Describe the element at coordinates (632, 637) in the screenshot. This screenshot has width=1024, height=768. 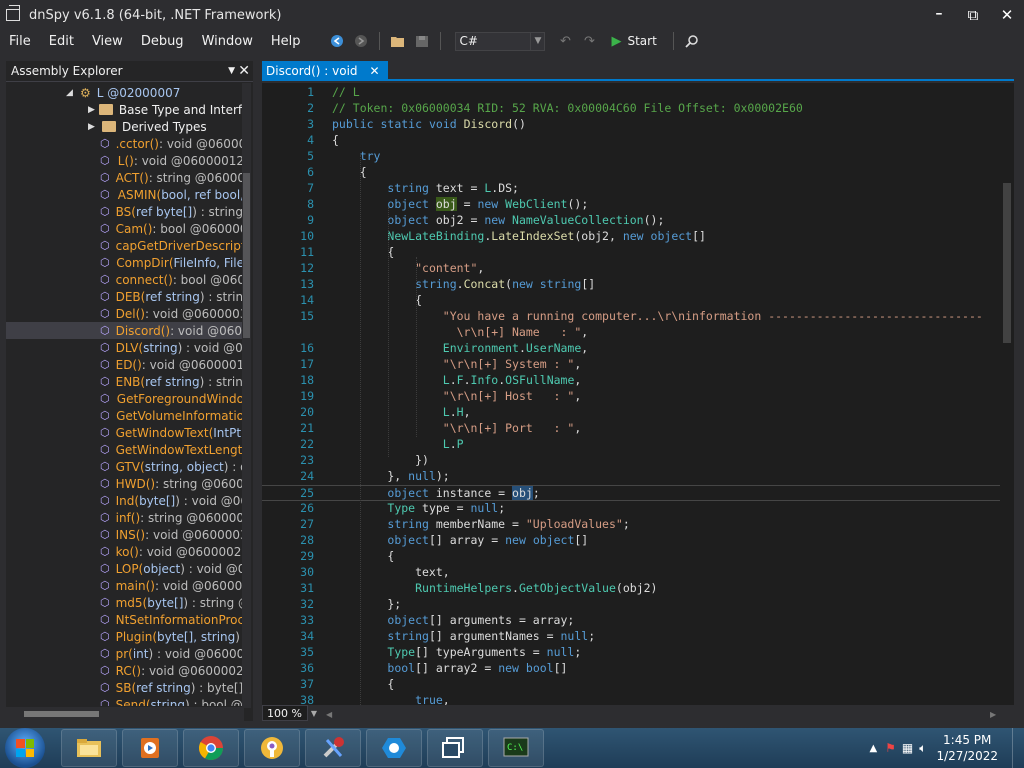
I see `code-line: 34 string[] argumentNames = null;` at that location.